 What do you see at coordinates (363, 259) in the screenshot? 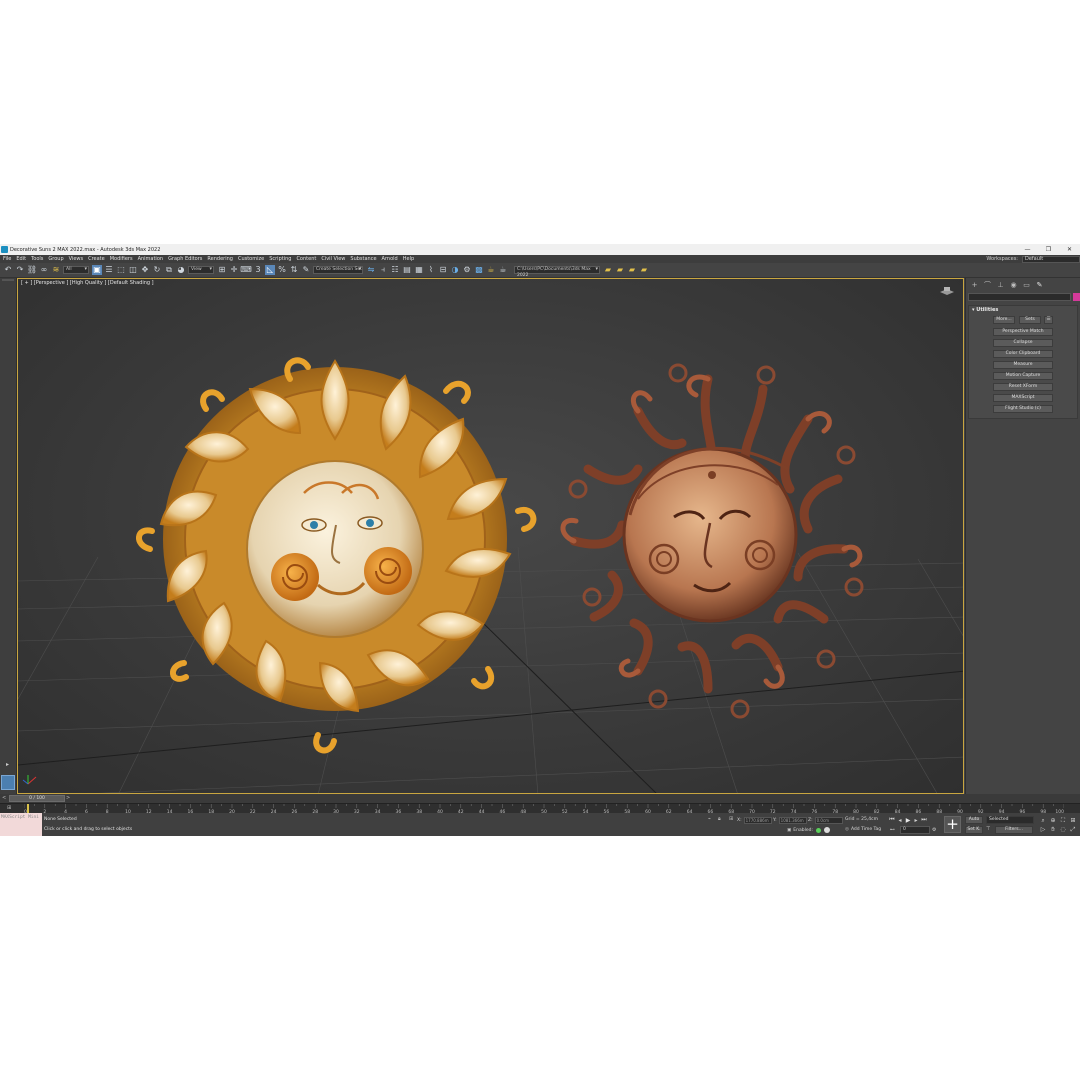
I see `menu-substance: Substance` at bounding box center [363, 259].